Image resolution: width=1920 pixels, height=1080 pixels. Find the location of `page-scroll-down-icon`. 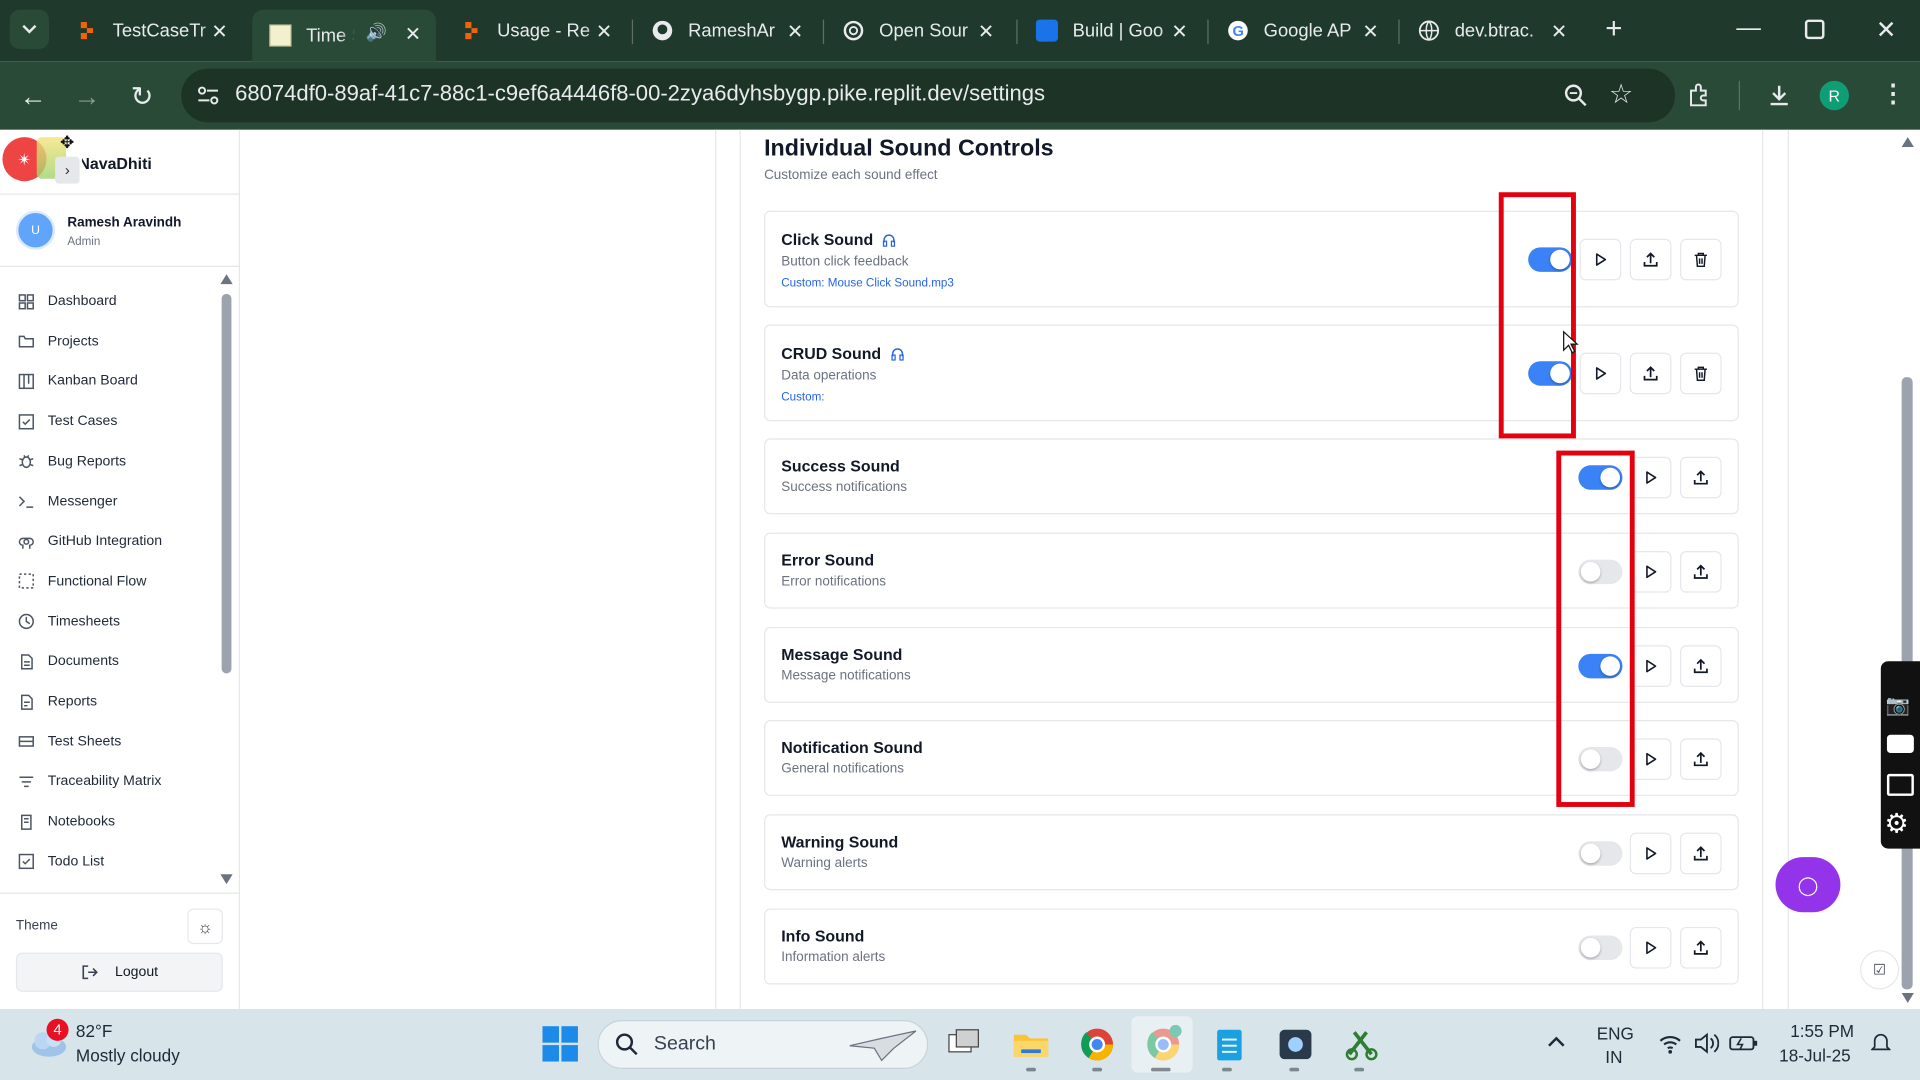

page-scroll-down-icon is located at coordinates (1907, 998).